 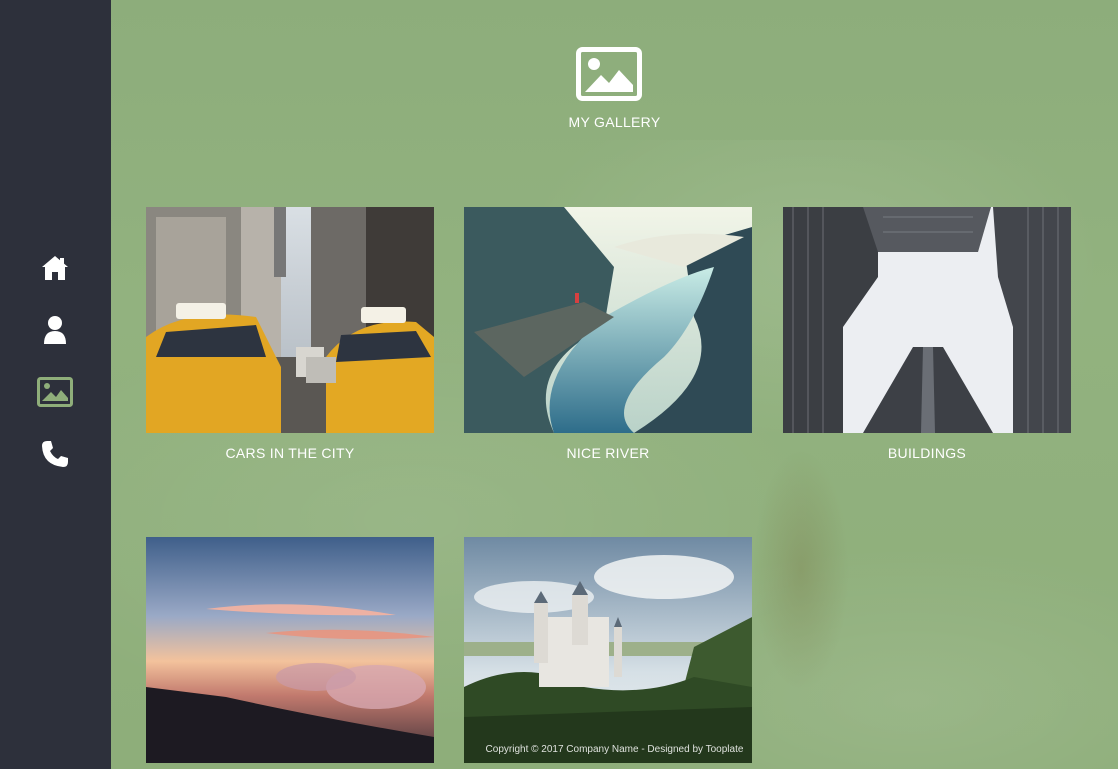 I want to click on card-caption: BUILDINGS, so click(x=927, y=453).